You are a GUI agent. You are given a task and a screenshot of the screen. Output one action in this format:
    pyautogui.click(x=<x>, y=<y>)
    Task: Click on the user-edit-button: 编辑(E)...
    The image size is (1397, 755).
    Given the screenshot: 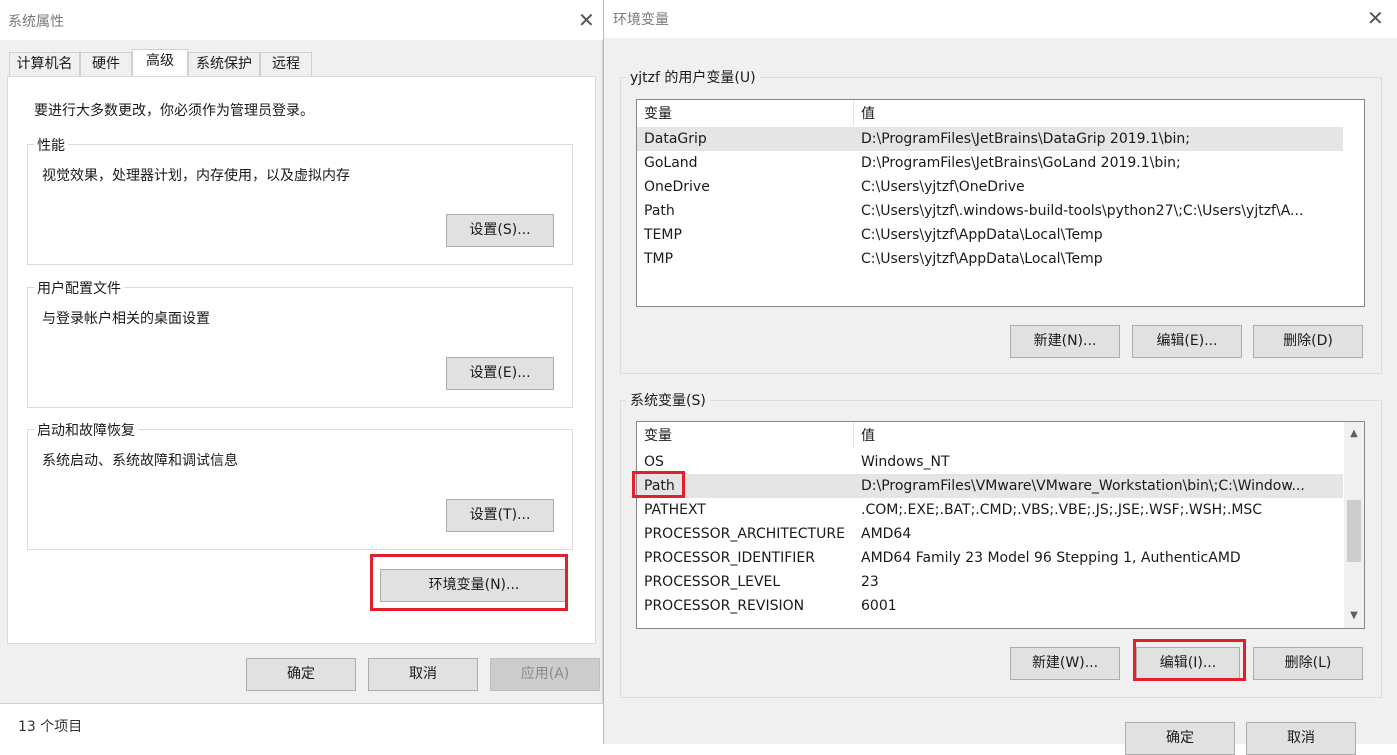 What is the action you would take?
    pyautogui.click(x=1187, y=341)
    